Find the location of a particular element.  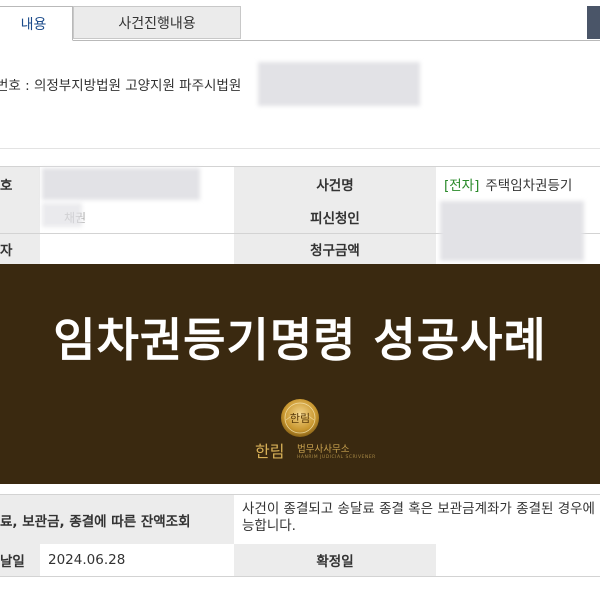

redacted-case-number is located at coordinates (339, 84).